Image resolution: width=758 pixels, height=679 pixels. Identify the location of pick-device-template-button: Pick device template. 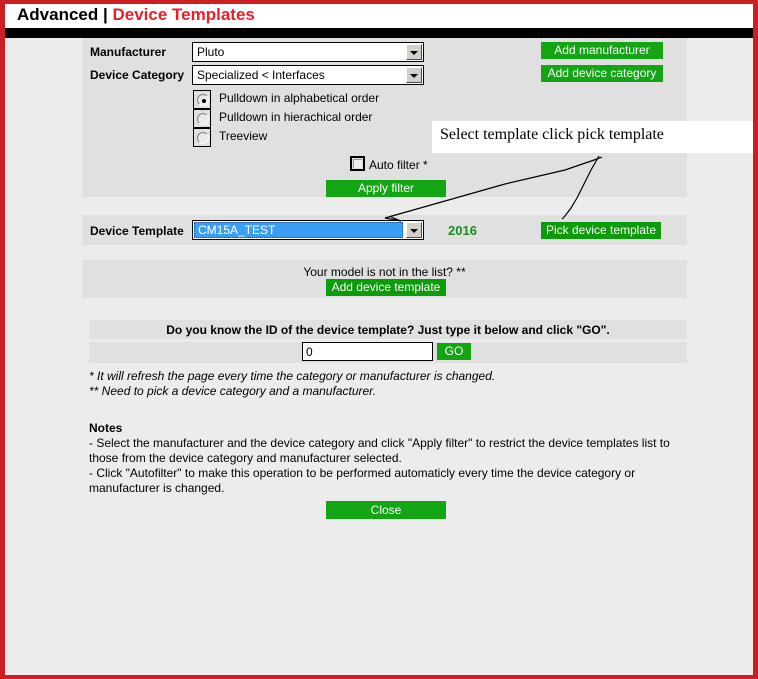
(601, 230).